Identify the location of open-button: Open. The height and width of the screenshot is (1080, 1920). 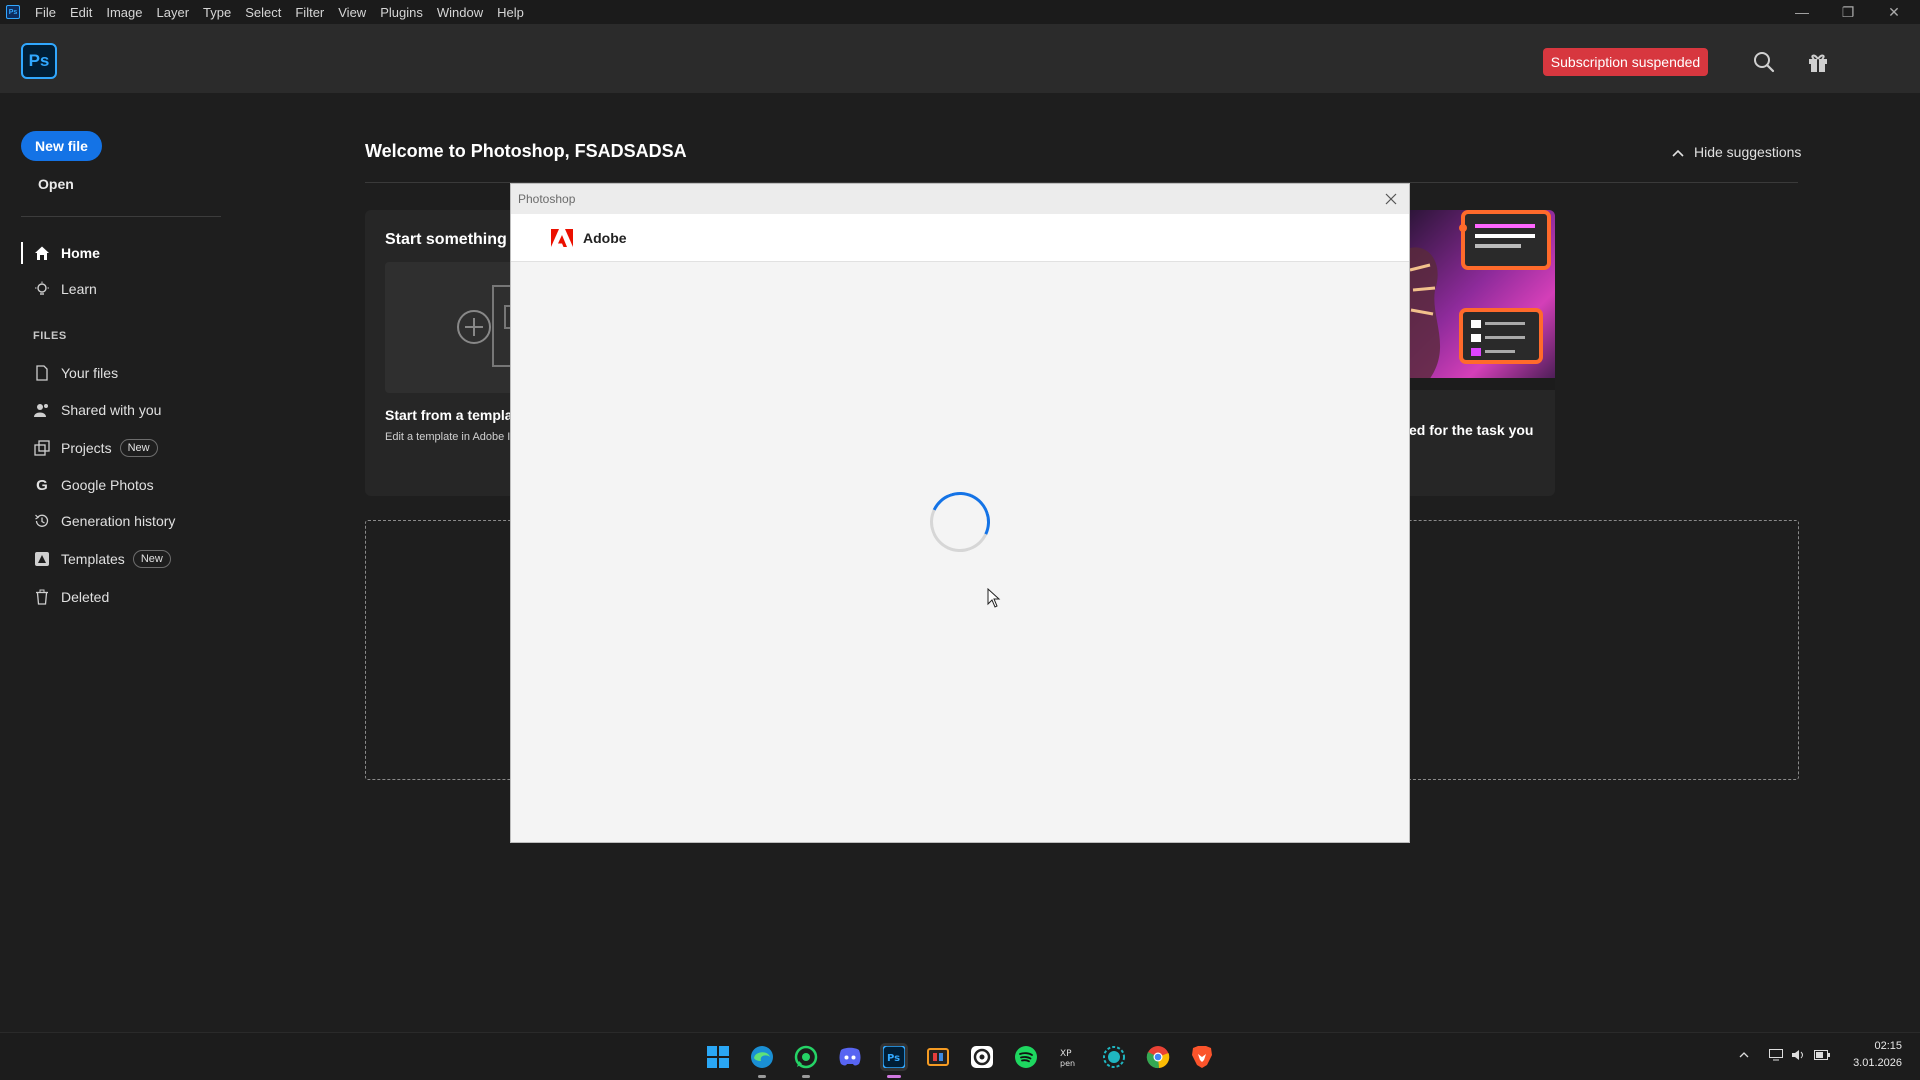
(56, 184).